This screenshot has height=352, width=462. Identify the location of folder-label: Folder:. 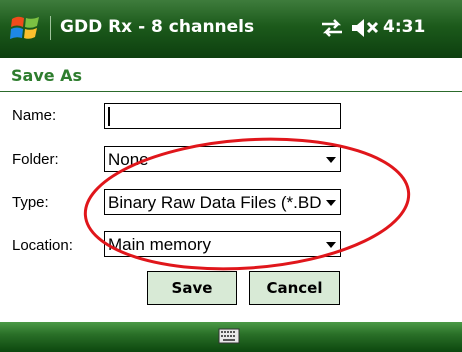
(35, 159).